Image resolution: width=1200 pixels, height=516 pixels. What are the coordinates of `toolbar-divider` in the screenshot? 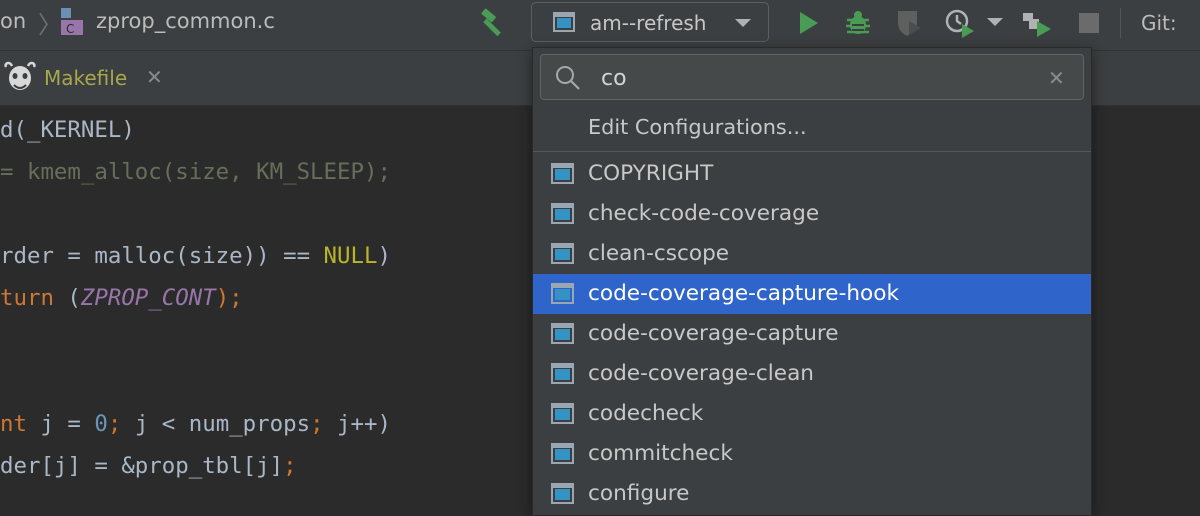 It's located at (1120, 23).